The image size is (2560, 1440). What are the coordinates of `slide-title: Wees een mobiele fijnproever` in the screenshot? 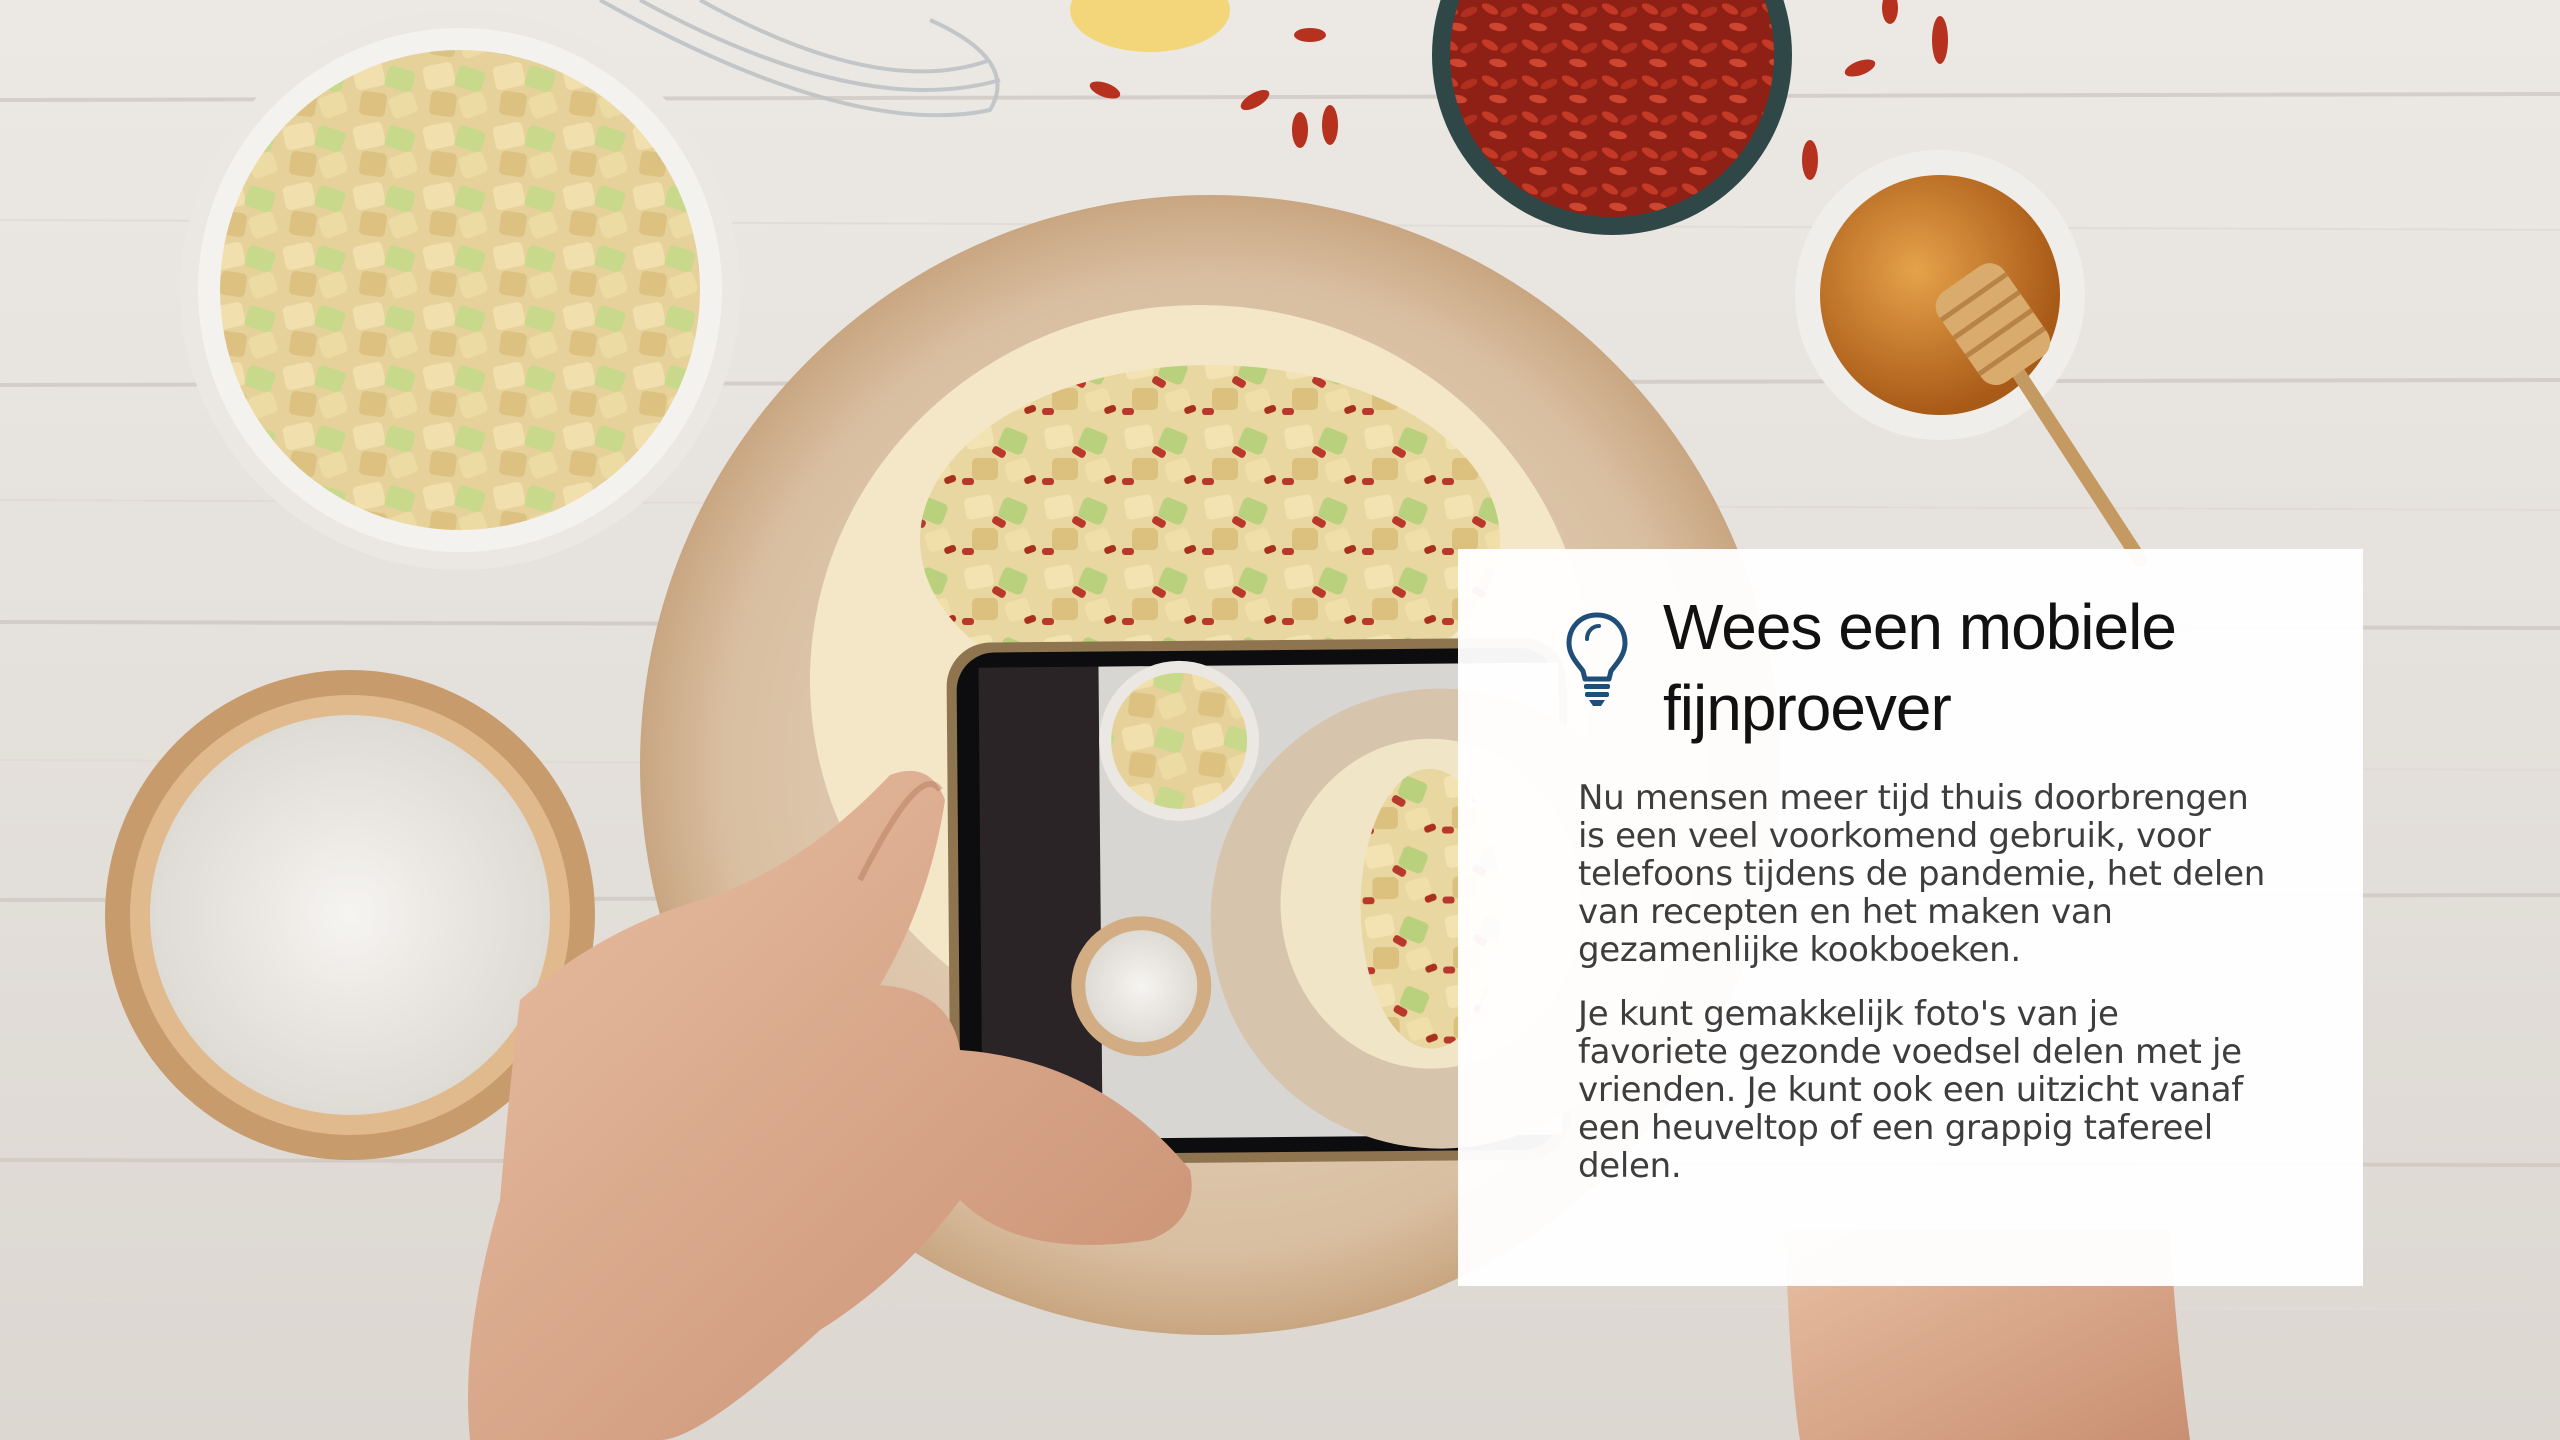 It's located at (1920, 667).